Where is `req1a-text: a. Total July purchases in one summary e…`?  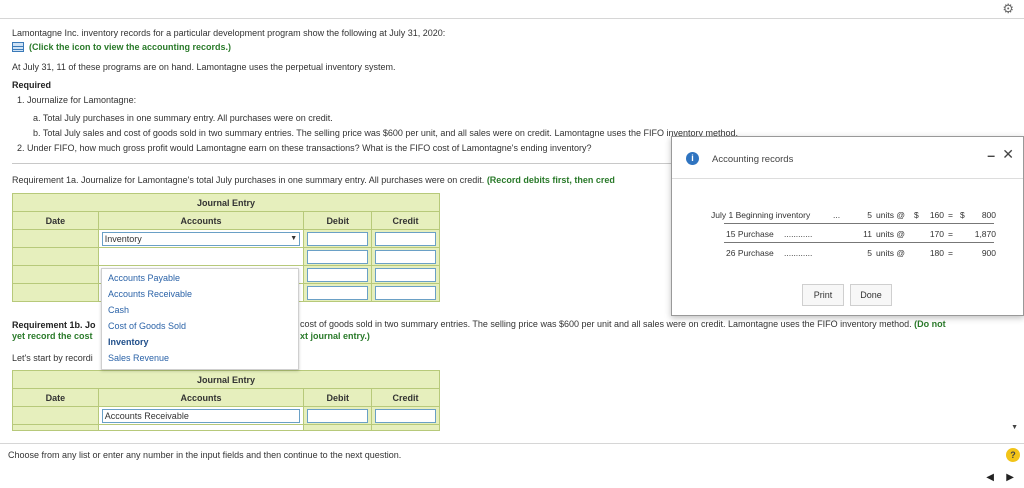 req1a-text: a. Total July purchases in one summary e… is located at coordinates (183, 118).